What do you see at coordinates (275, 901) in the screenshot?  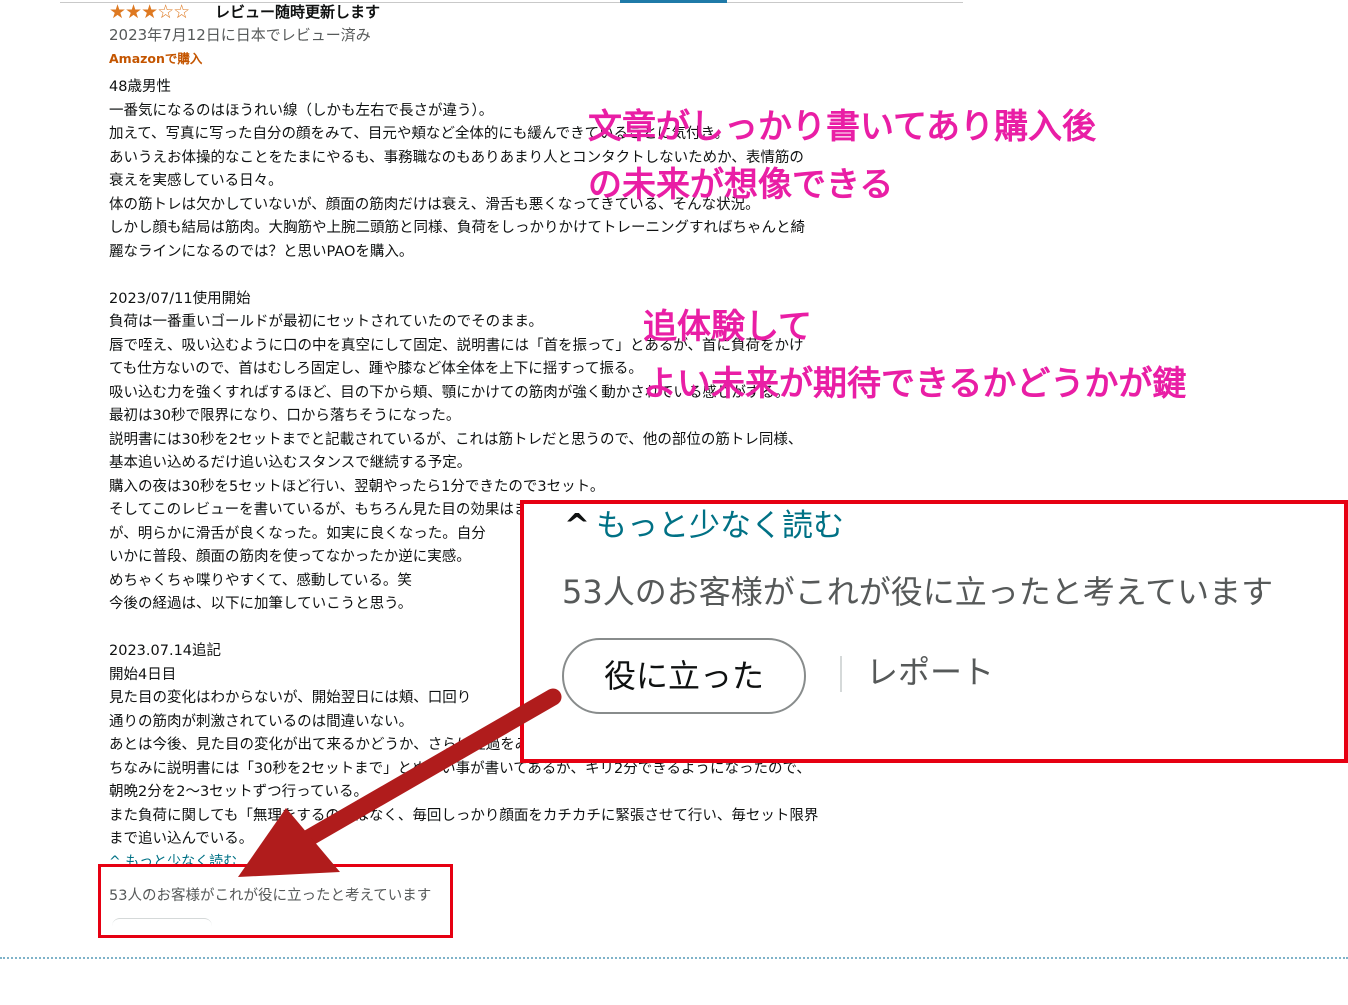 I see `highlight-box-small` at bounding box center [275, 901].